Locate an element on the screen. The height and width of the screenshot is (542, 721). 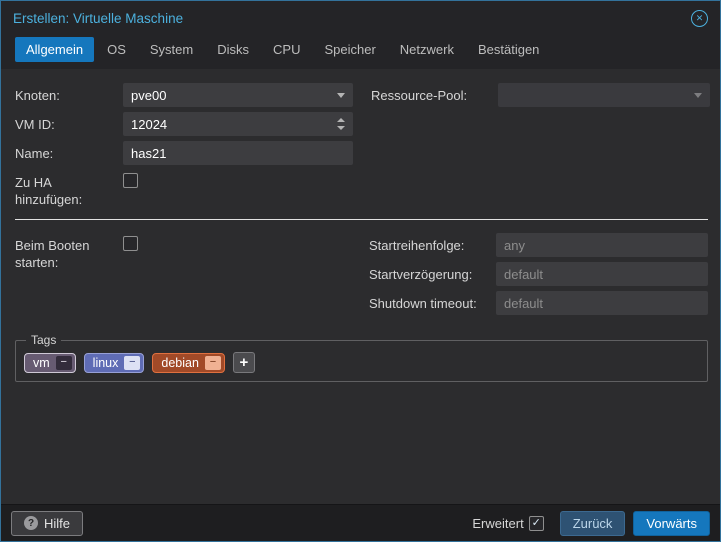
help-icon: ? is located at coordinates (31, 523).